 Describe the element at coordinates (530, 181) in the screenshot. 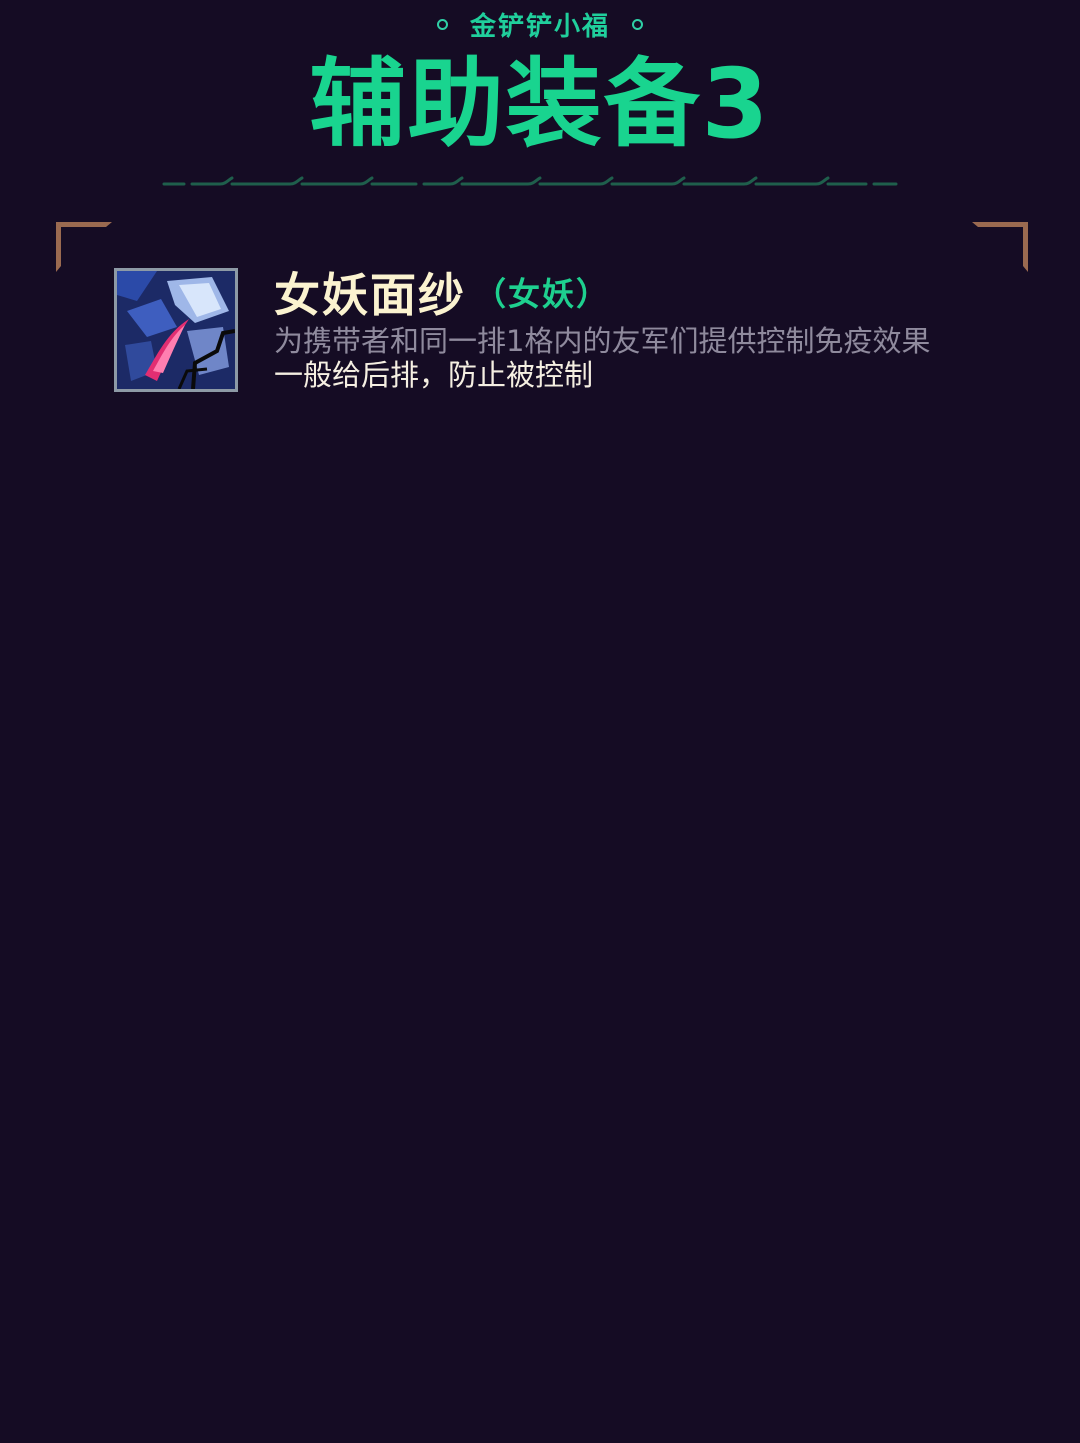

I see `vine-divider-icon` at that location.